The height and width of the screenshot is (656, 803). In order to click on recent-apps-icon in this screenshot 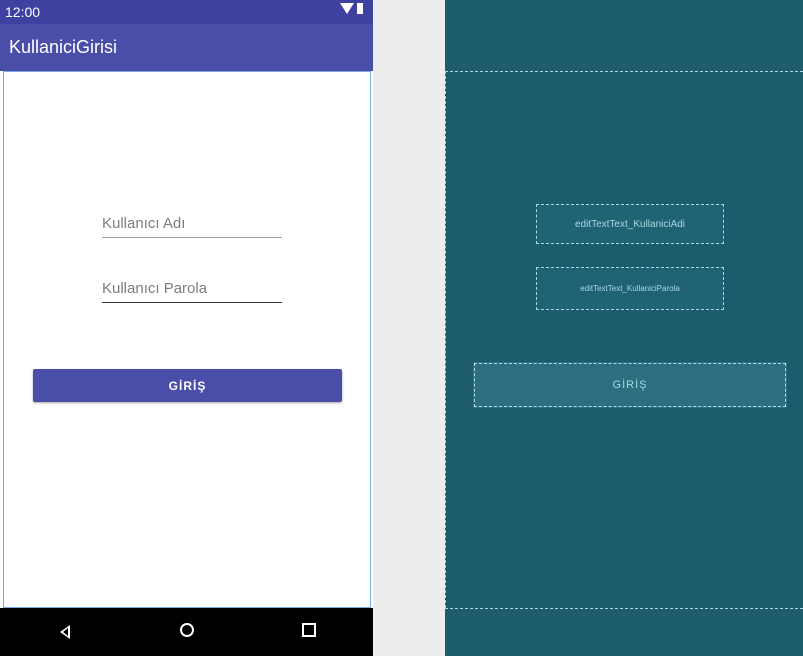, I will do `click(309, 630)`.